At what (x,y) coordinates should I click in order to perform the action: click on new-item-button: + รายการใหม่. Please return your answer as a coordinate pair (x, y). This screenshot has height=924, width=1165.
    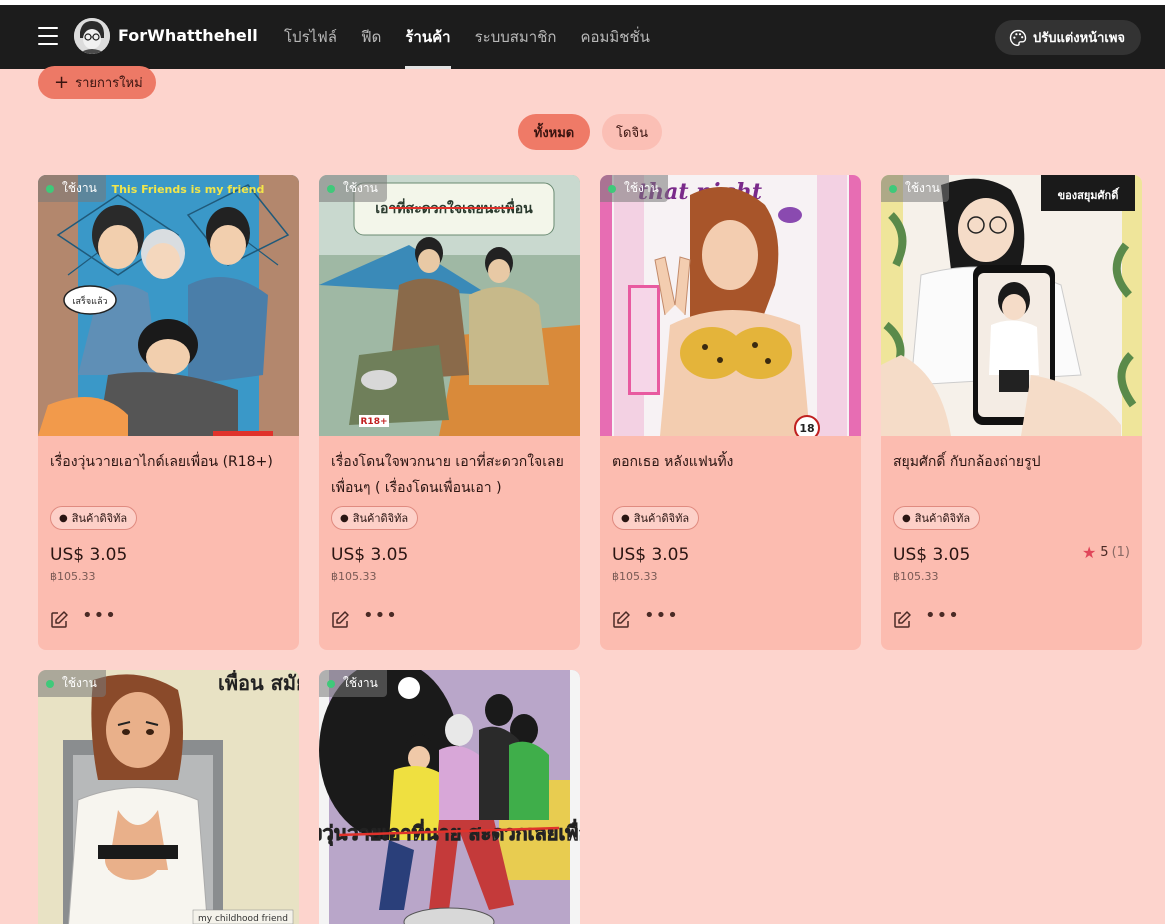
    Looking at the image, I should click on (97, 82).